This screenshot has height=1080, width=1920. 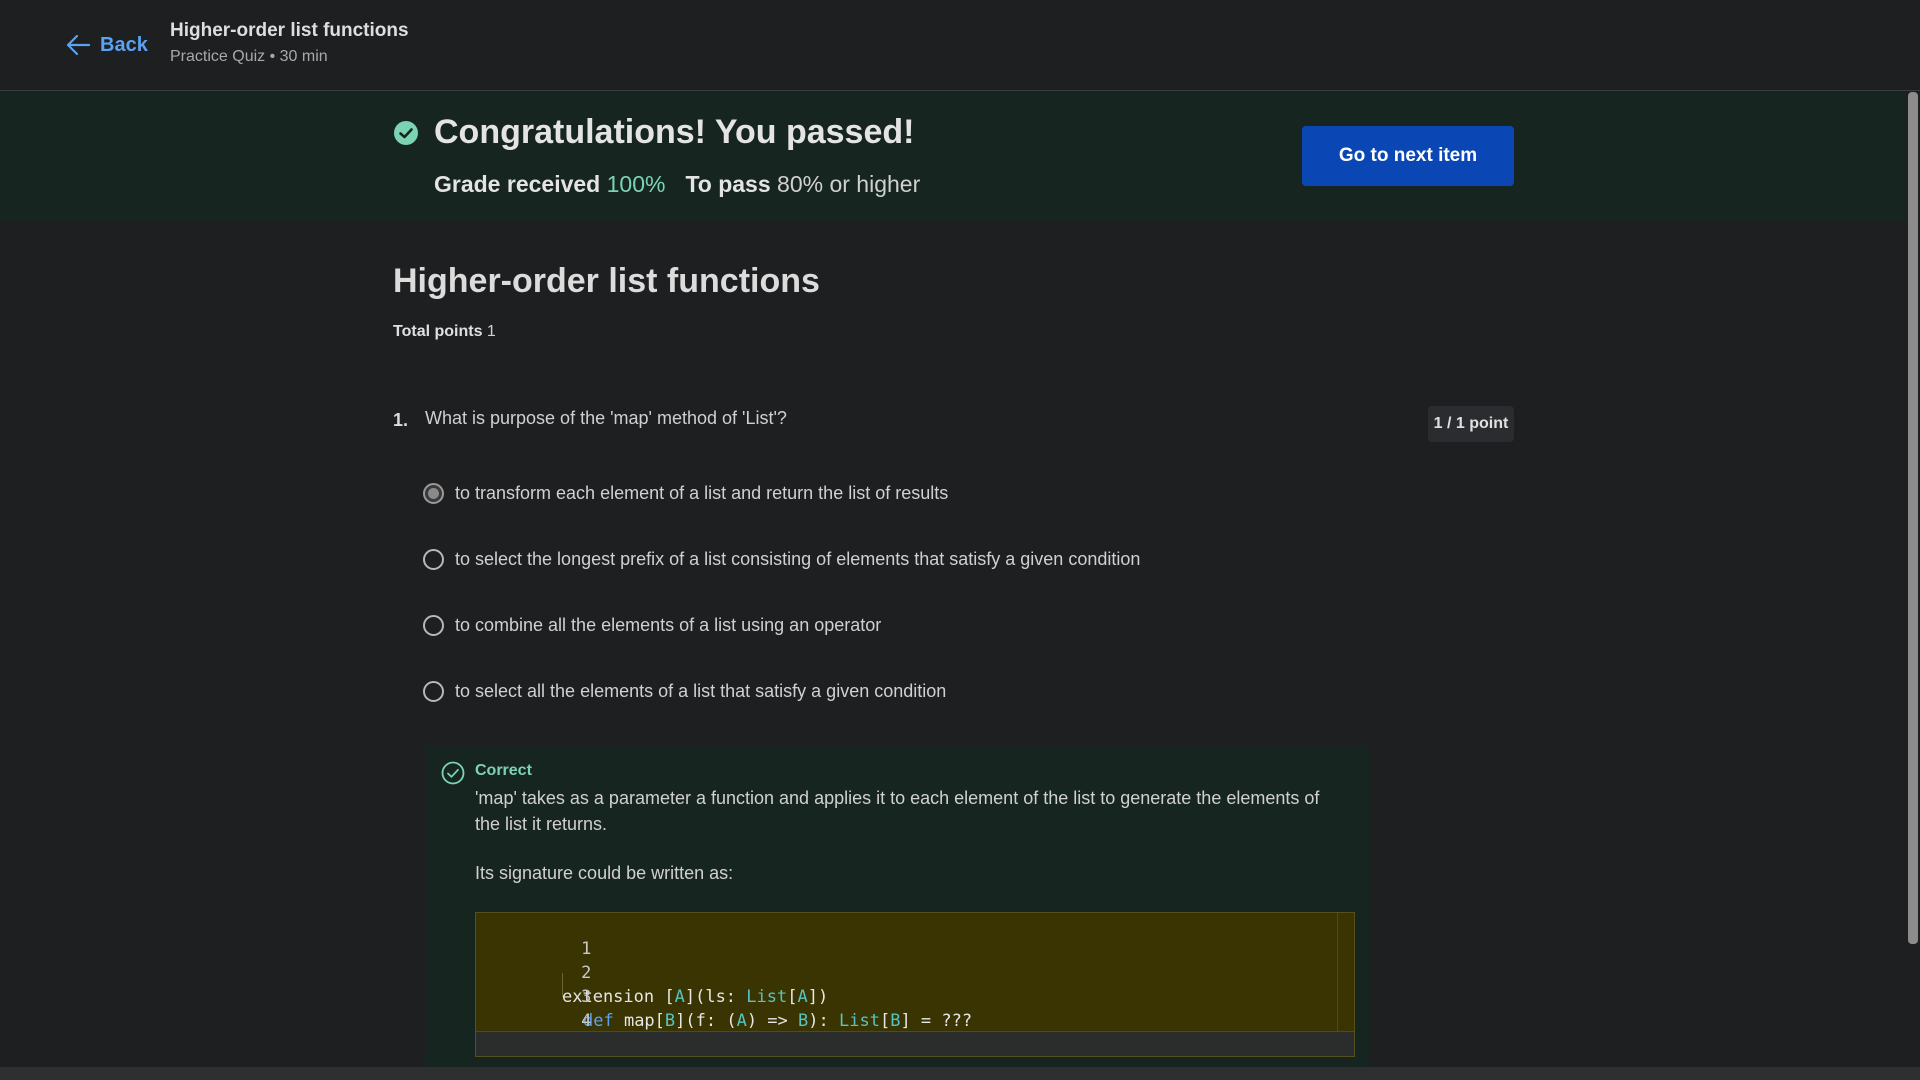 I want to click on code-gutter-divider, so click(x=1337, y=972).